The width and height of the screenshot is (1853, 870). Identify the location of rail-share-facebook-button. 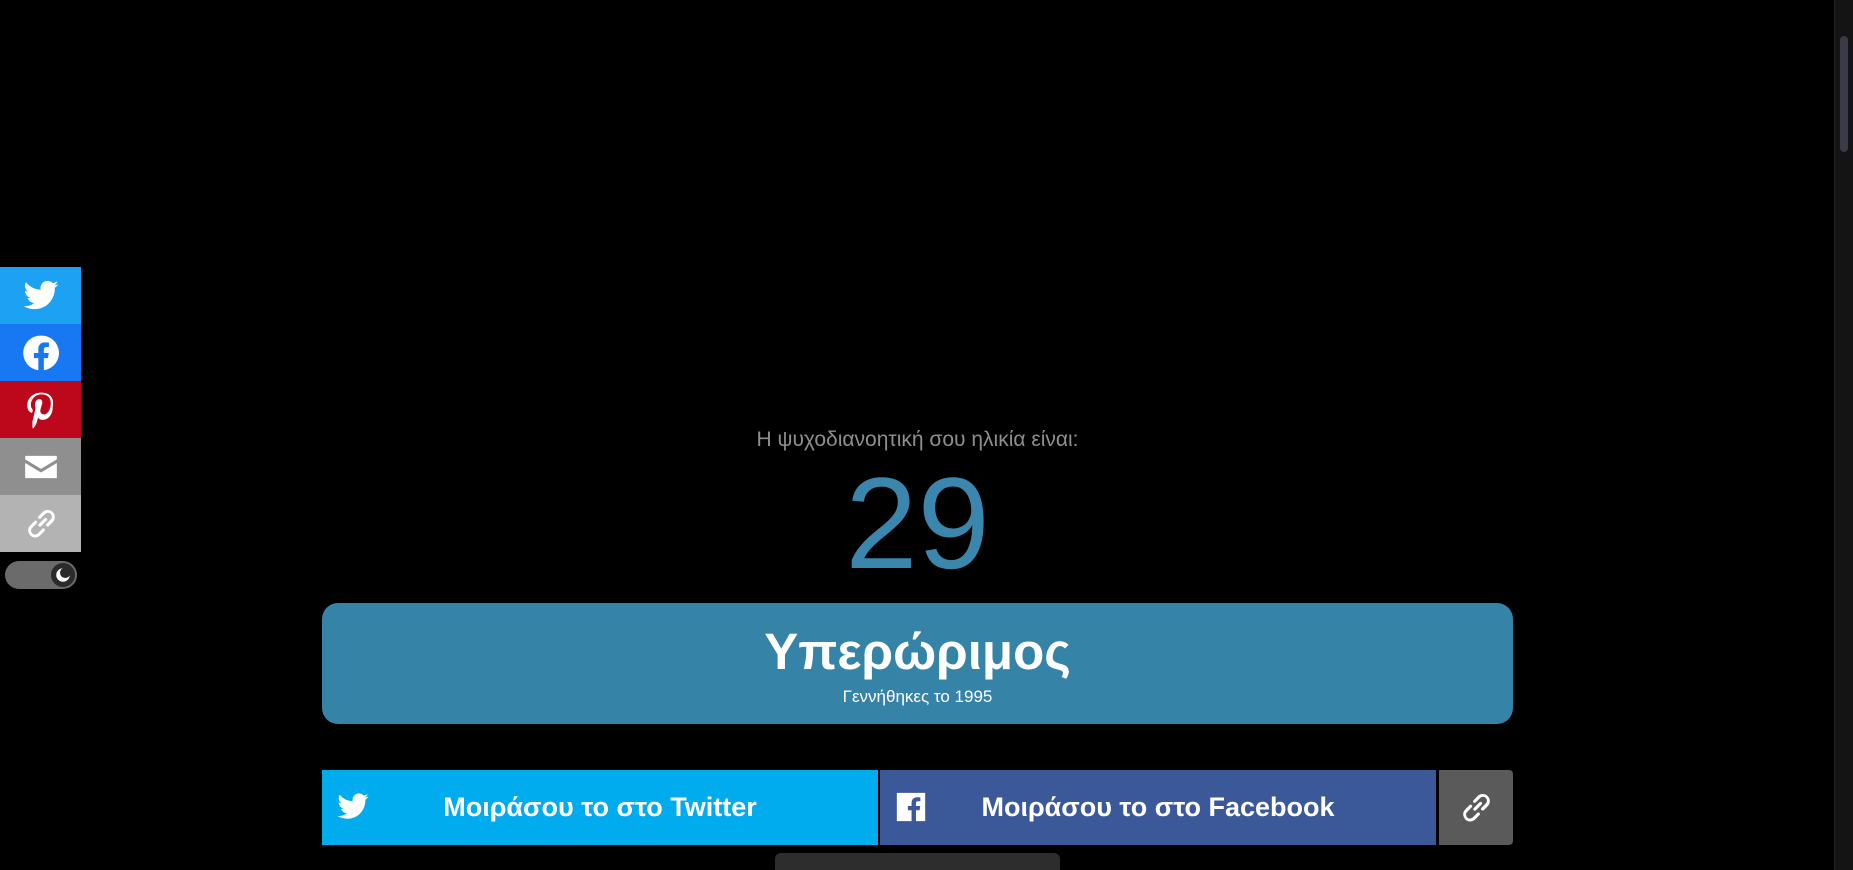
(40, 352).